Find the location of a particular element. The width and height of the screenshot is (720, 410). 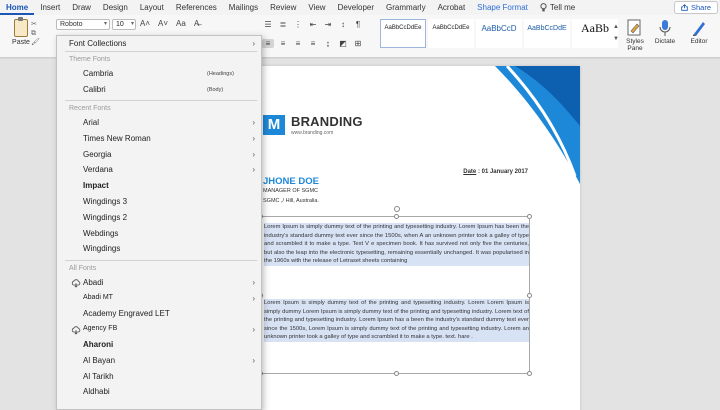

shading-icon: ◩ is located at coordinates (343, 43).